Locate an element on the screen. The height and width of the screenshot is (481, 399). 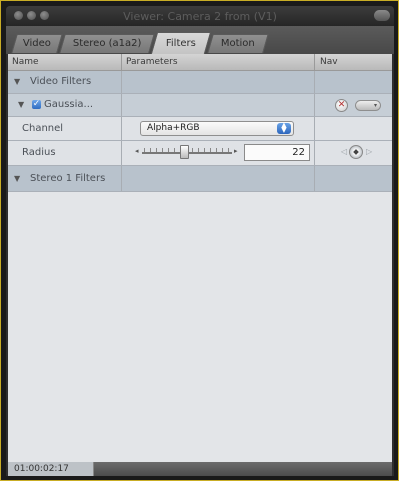
tab-motion-label: Motion is located at coordinates (237, 43).